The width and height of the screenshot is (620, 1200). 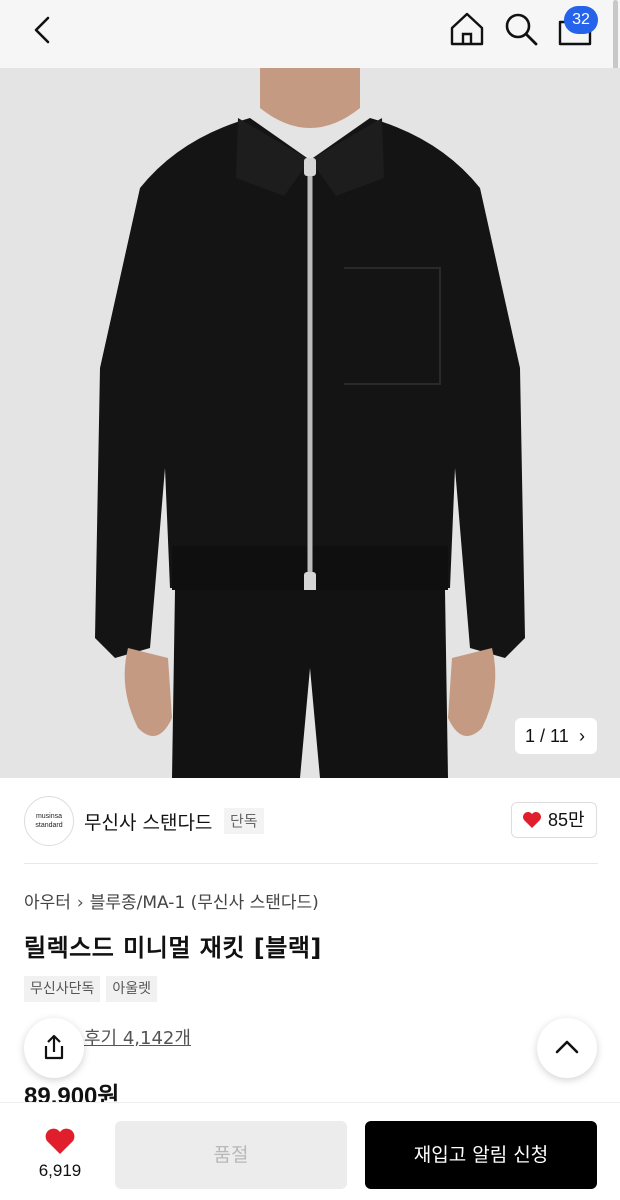 What do you see at coordinates (481, 1155) in the screenshot?
I see `restock-alert-button: 재입고 알림 신청` at bounding box center [481, 1155].